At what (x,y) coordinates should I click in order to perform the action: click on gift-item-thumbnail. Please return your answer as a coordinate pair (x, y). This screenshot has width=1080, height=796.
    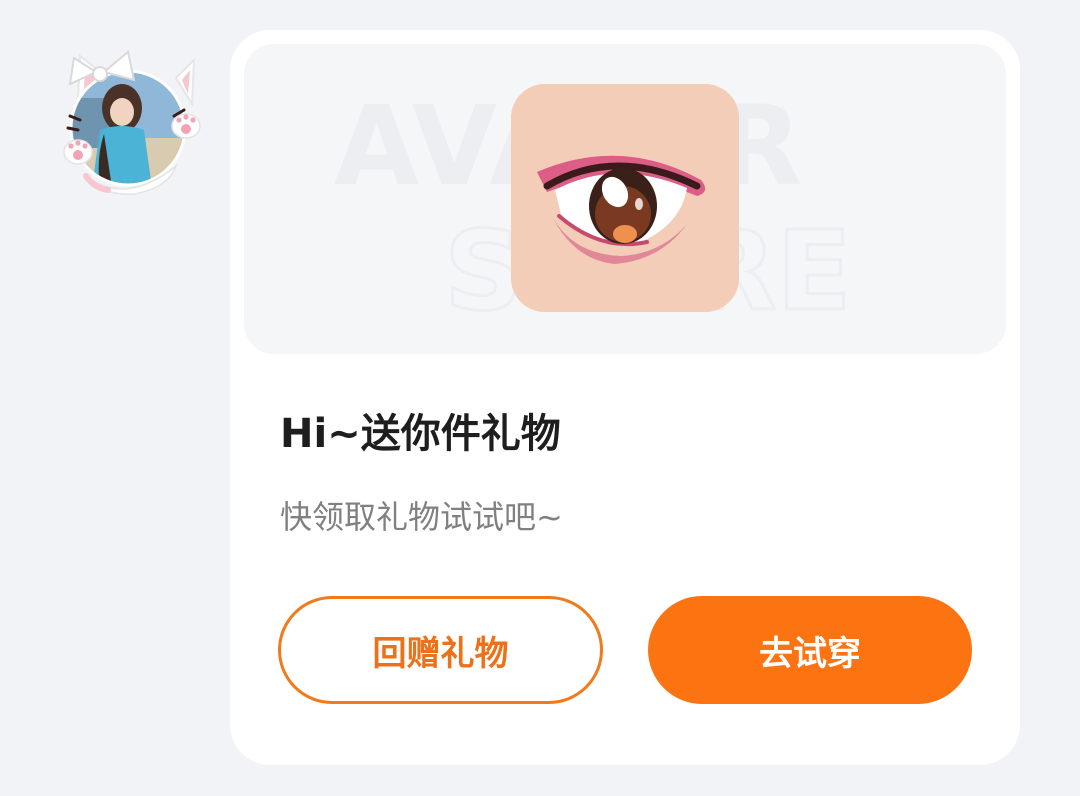
    Looking at the image, I should click on (625, 198).